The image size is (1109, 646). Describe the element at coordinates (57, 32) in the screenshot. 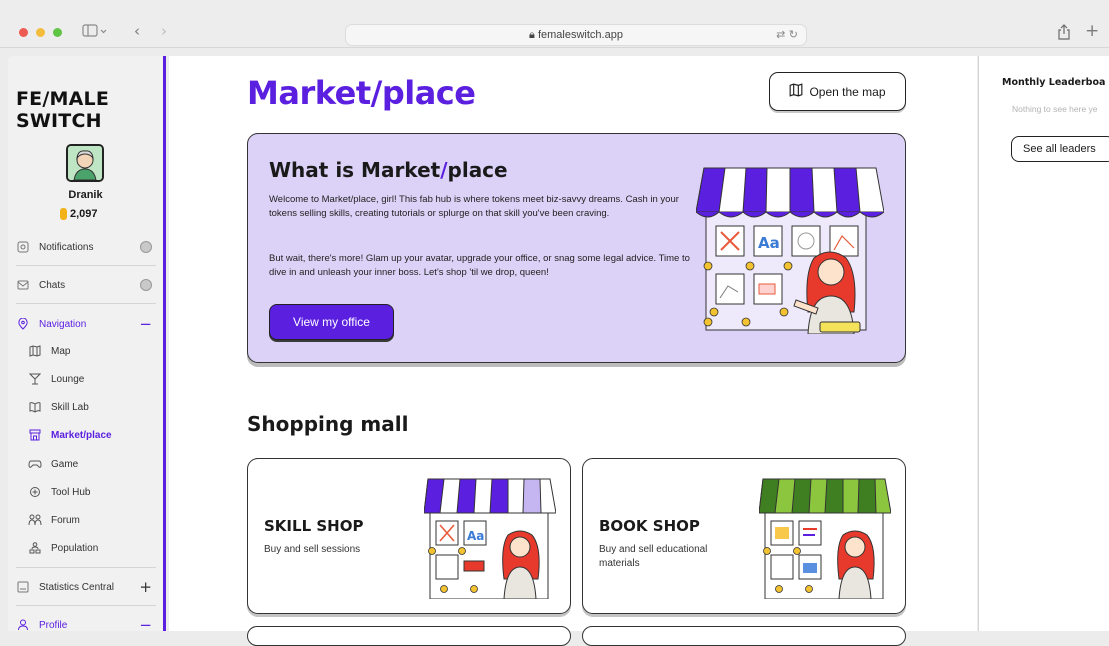

I see `zoom-window-button` at that location.